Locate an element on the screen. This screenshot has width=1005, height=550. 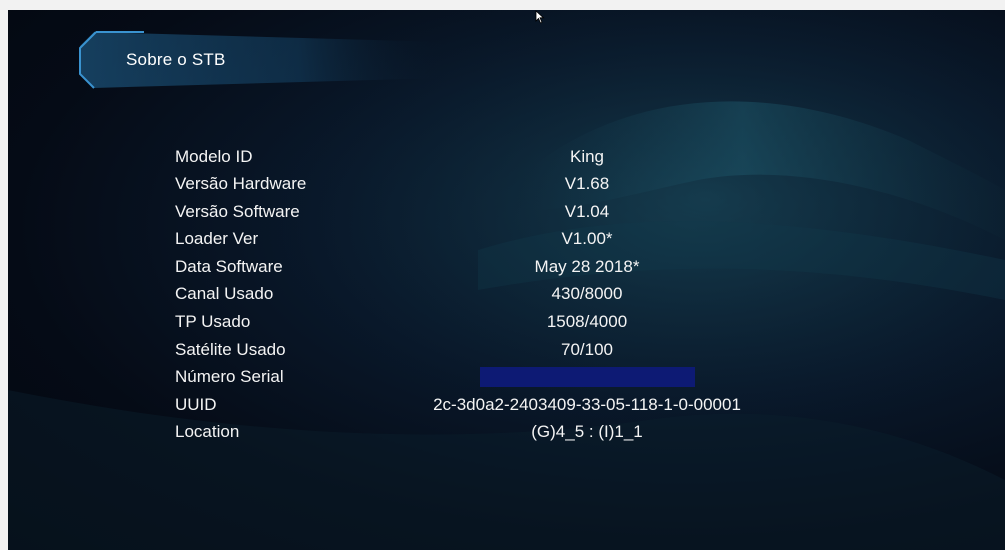
page-title: Sobre o STB is located at coordinates (176, 59).